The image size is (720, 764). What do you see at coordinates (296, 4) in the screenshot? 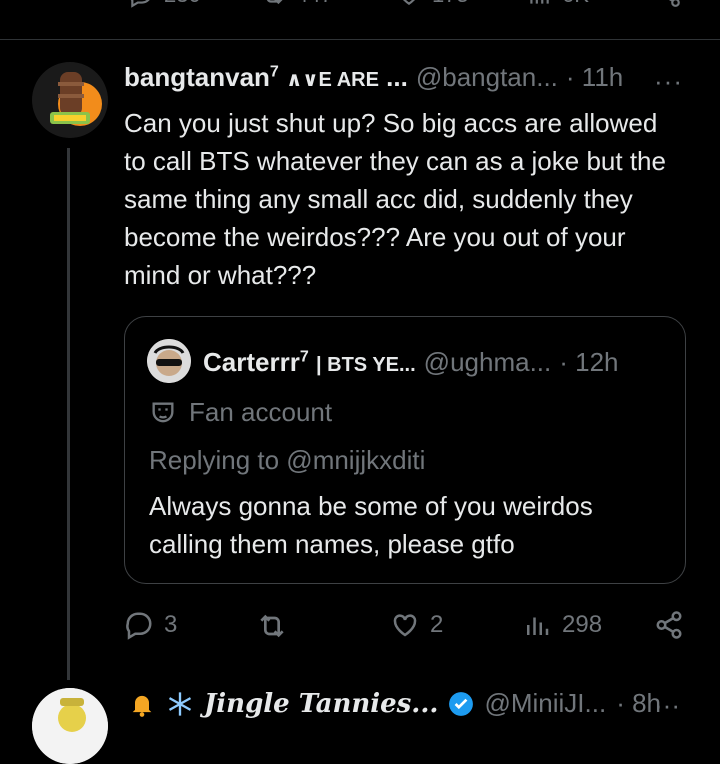
I see `retweet-button: 447` at bounding box center [296, 4].